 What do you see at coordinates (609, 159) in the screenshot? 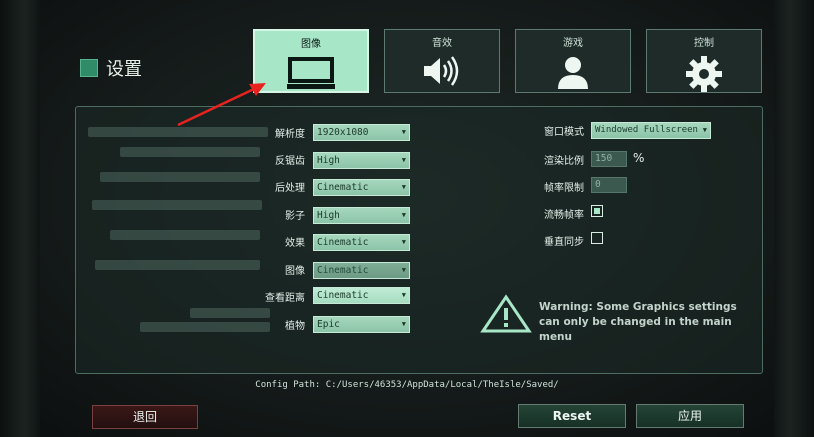
I see `render-scale-input: 150` at bounding box center [609, 159].